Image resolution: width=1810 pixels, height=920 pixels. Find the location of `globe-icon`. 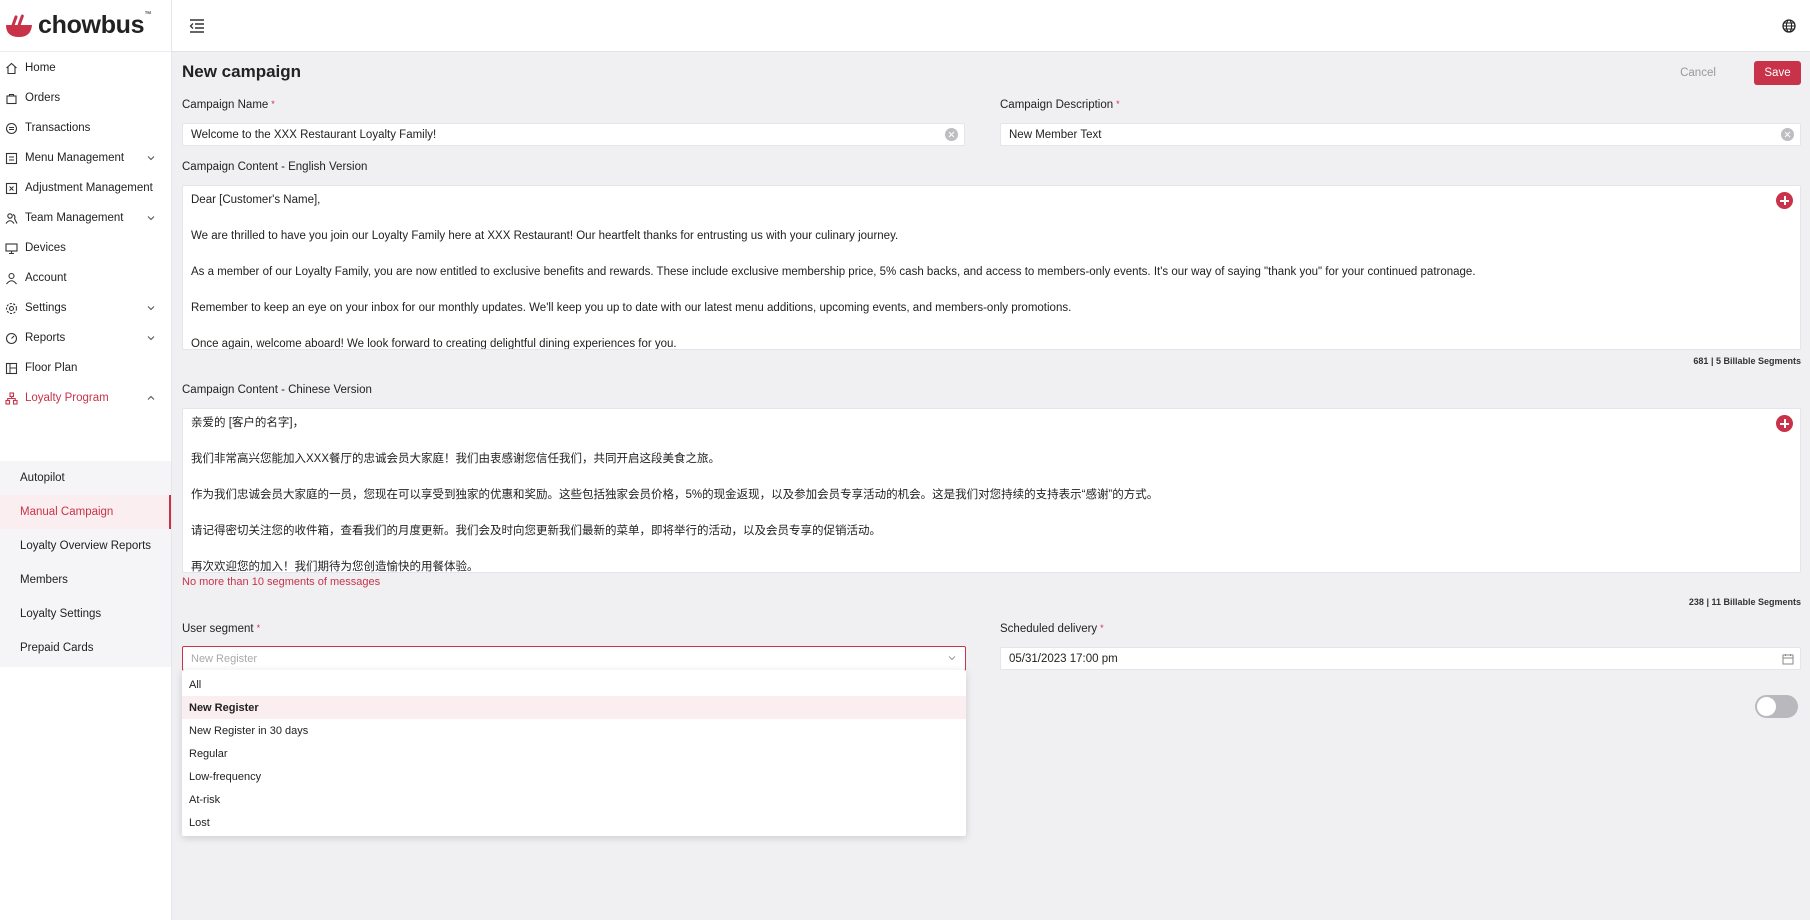

globe-icon is located at coordinates (1789, 26).